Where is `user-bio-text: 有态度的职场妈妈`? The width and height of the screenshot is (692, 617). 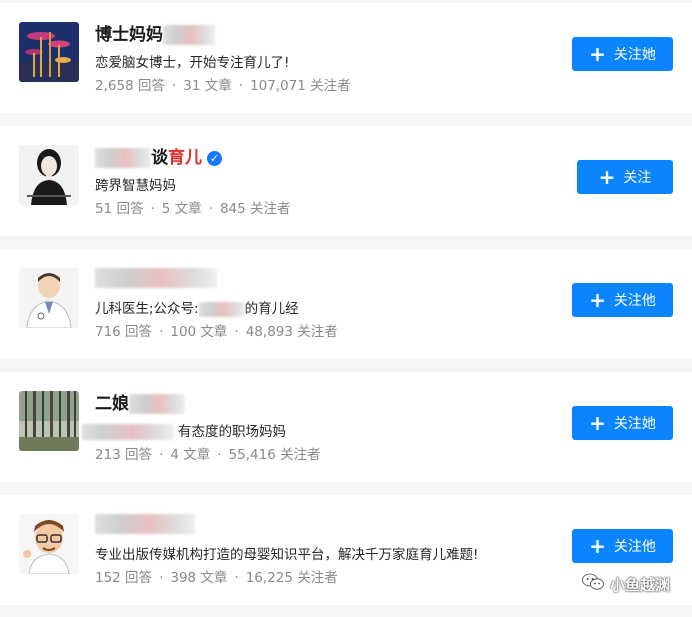 user-bio-text: 有态度的职场妈妈 is located at coordinates (232, 432).